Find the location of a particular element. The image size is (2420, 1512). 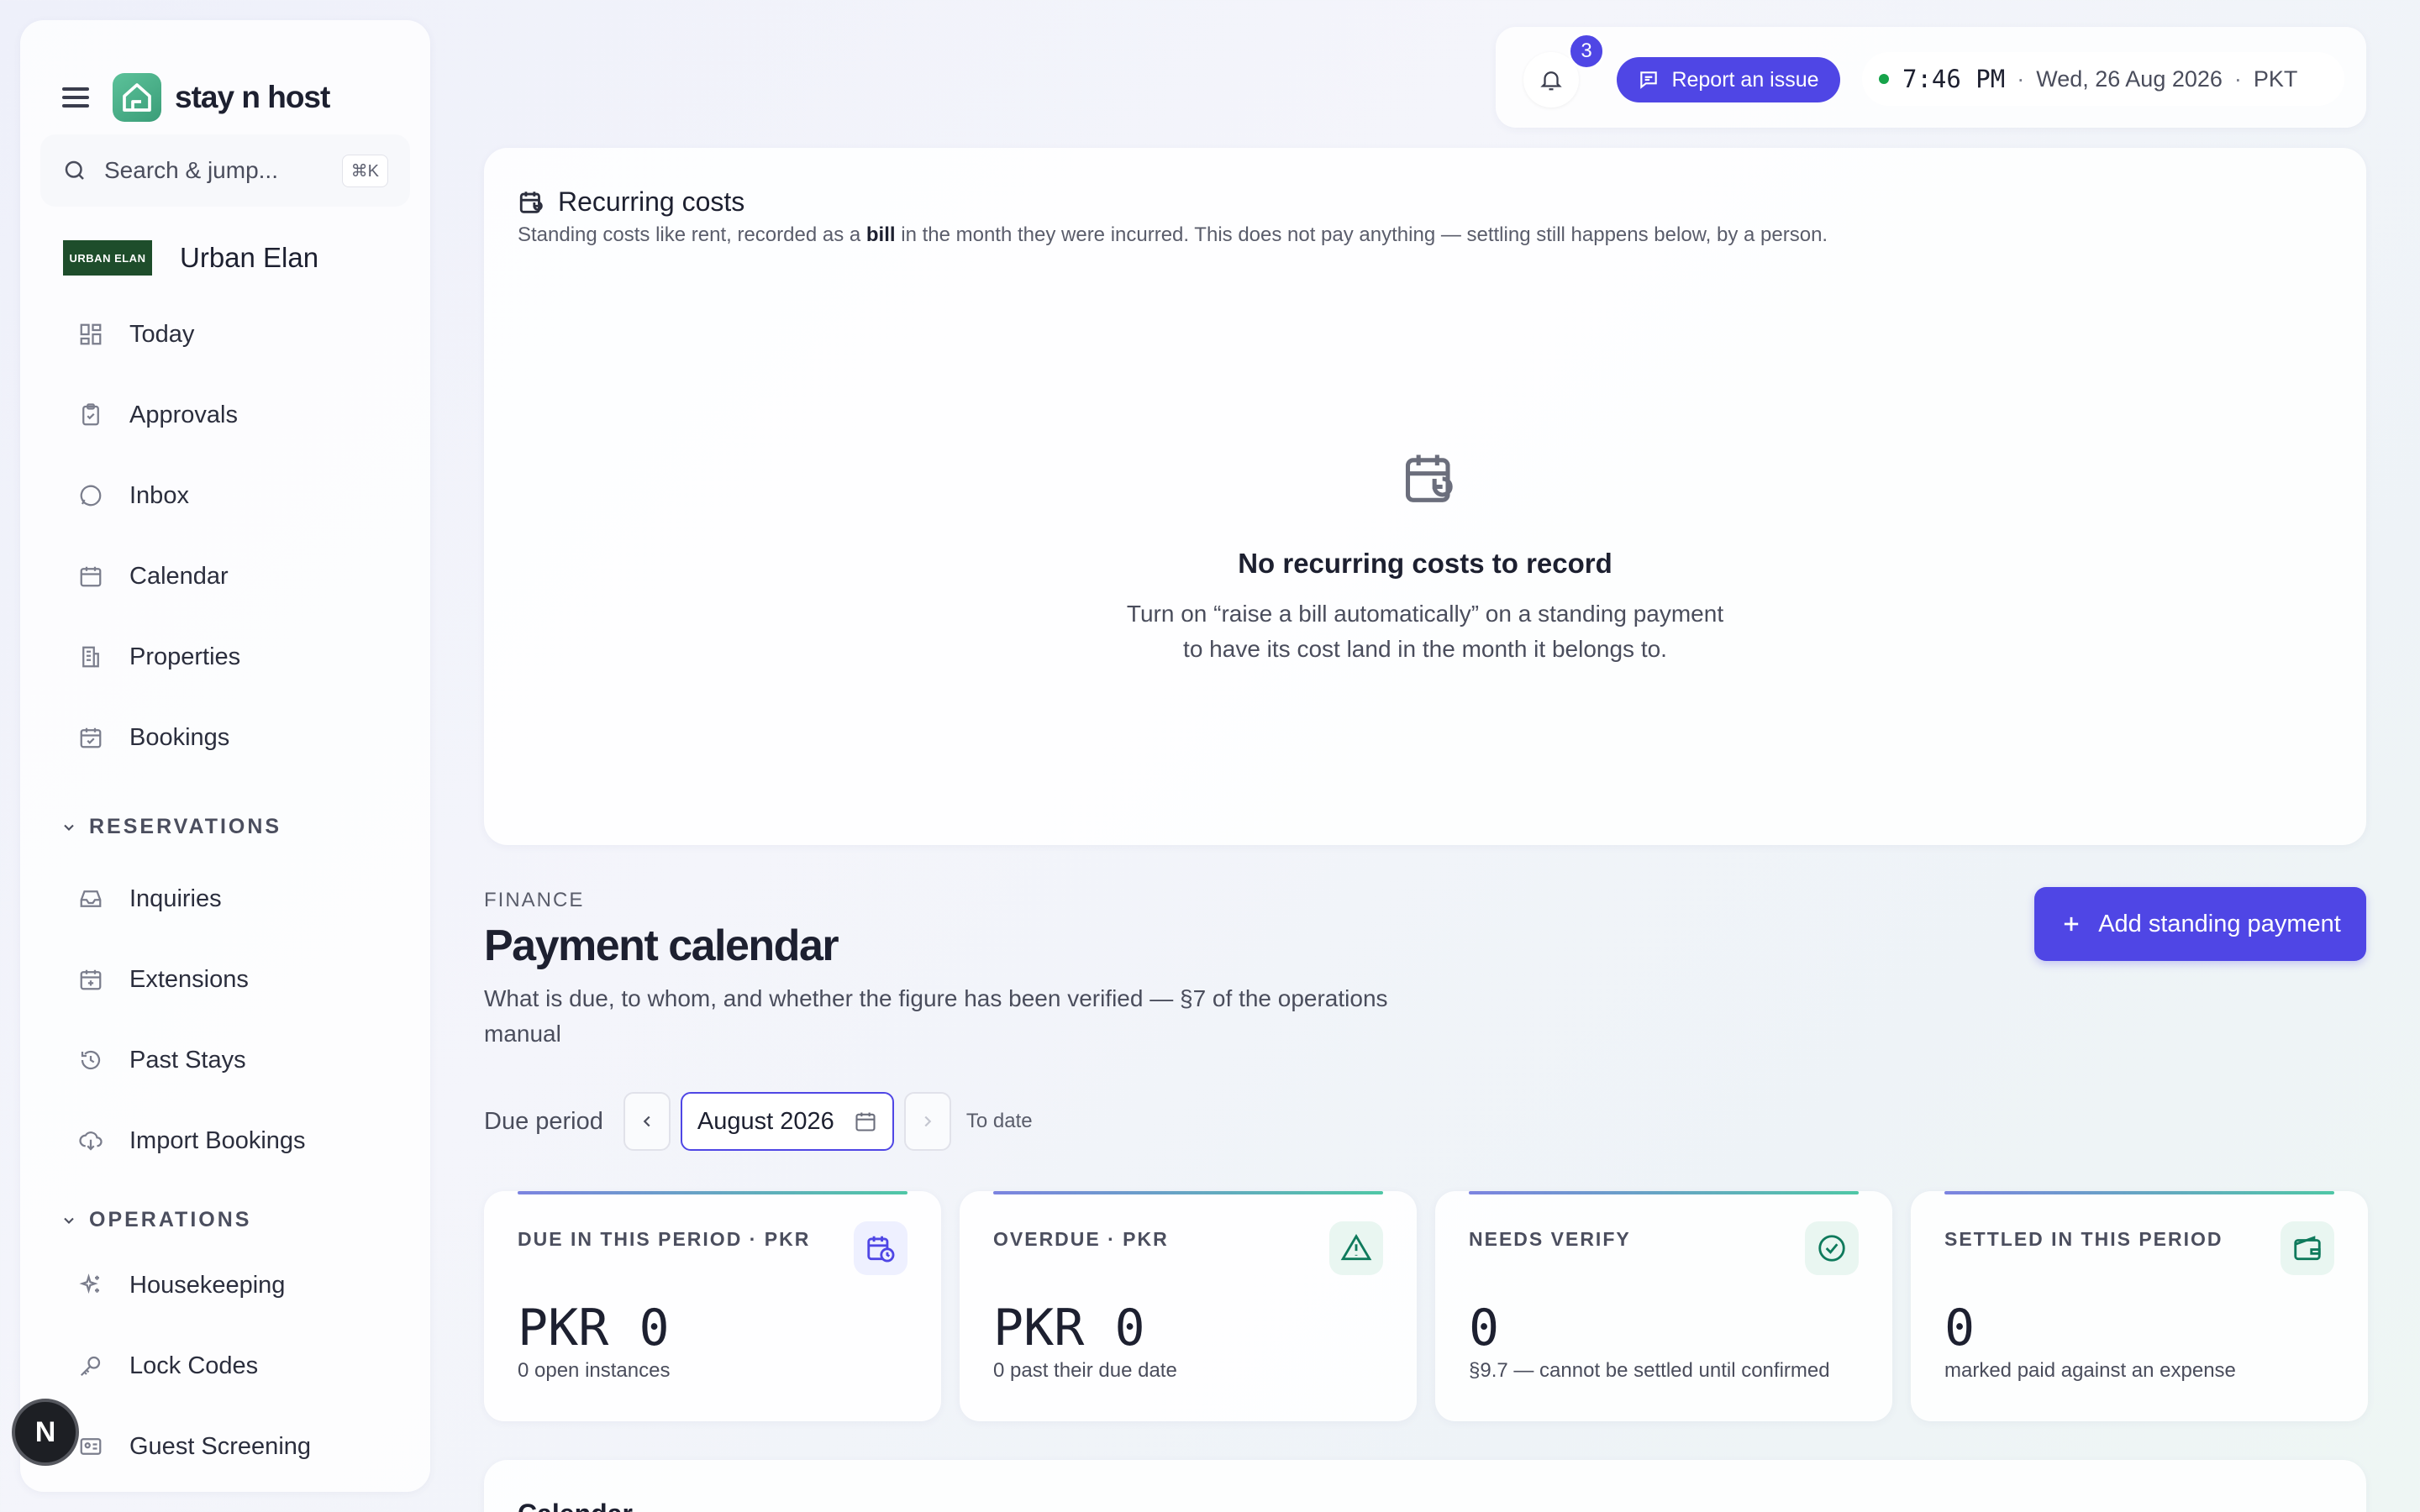

search-shortcut: ⌘K is located at coordinates (364, 170).